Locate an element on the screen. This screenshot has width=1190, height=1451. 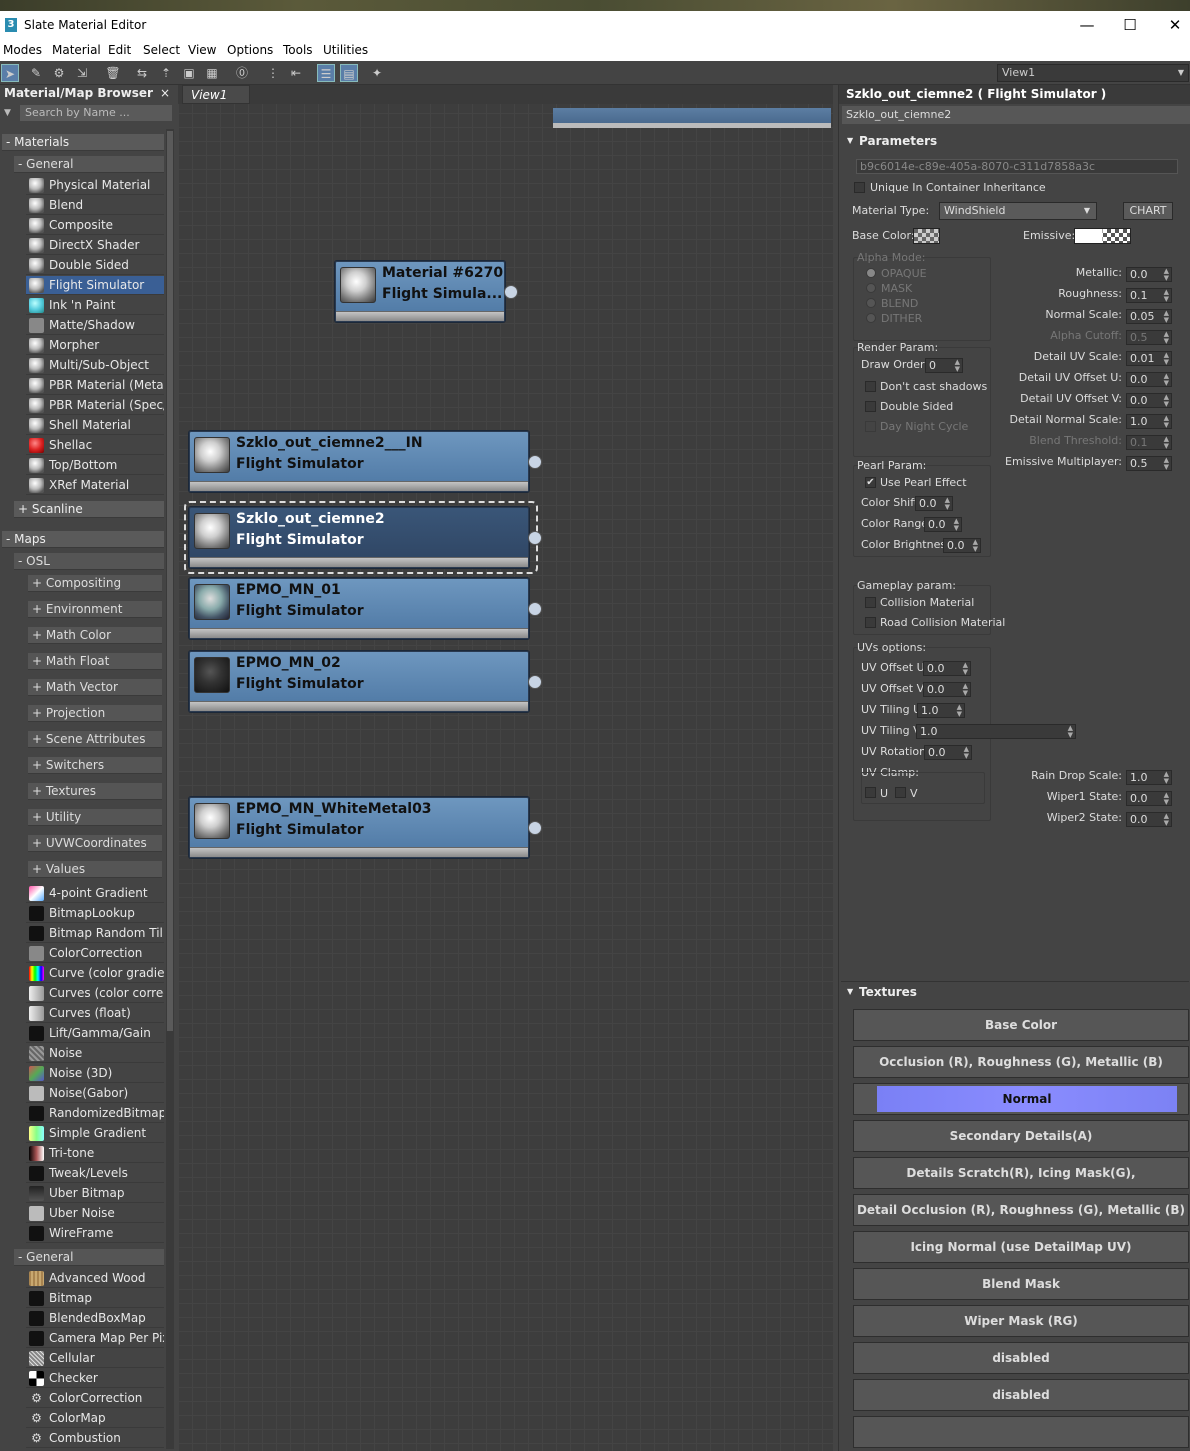
use-pearl-effect-checkbox: ✔ is located at coordinates (870, 482).